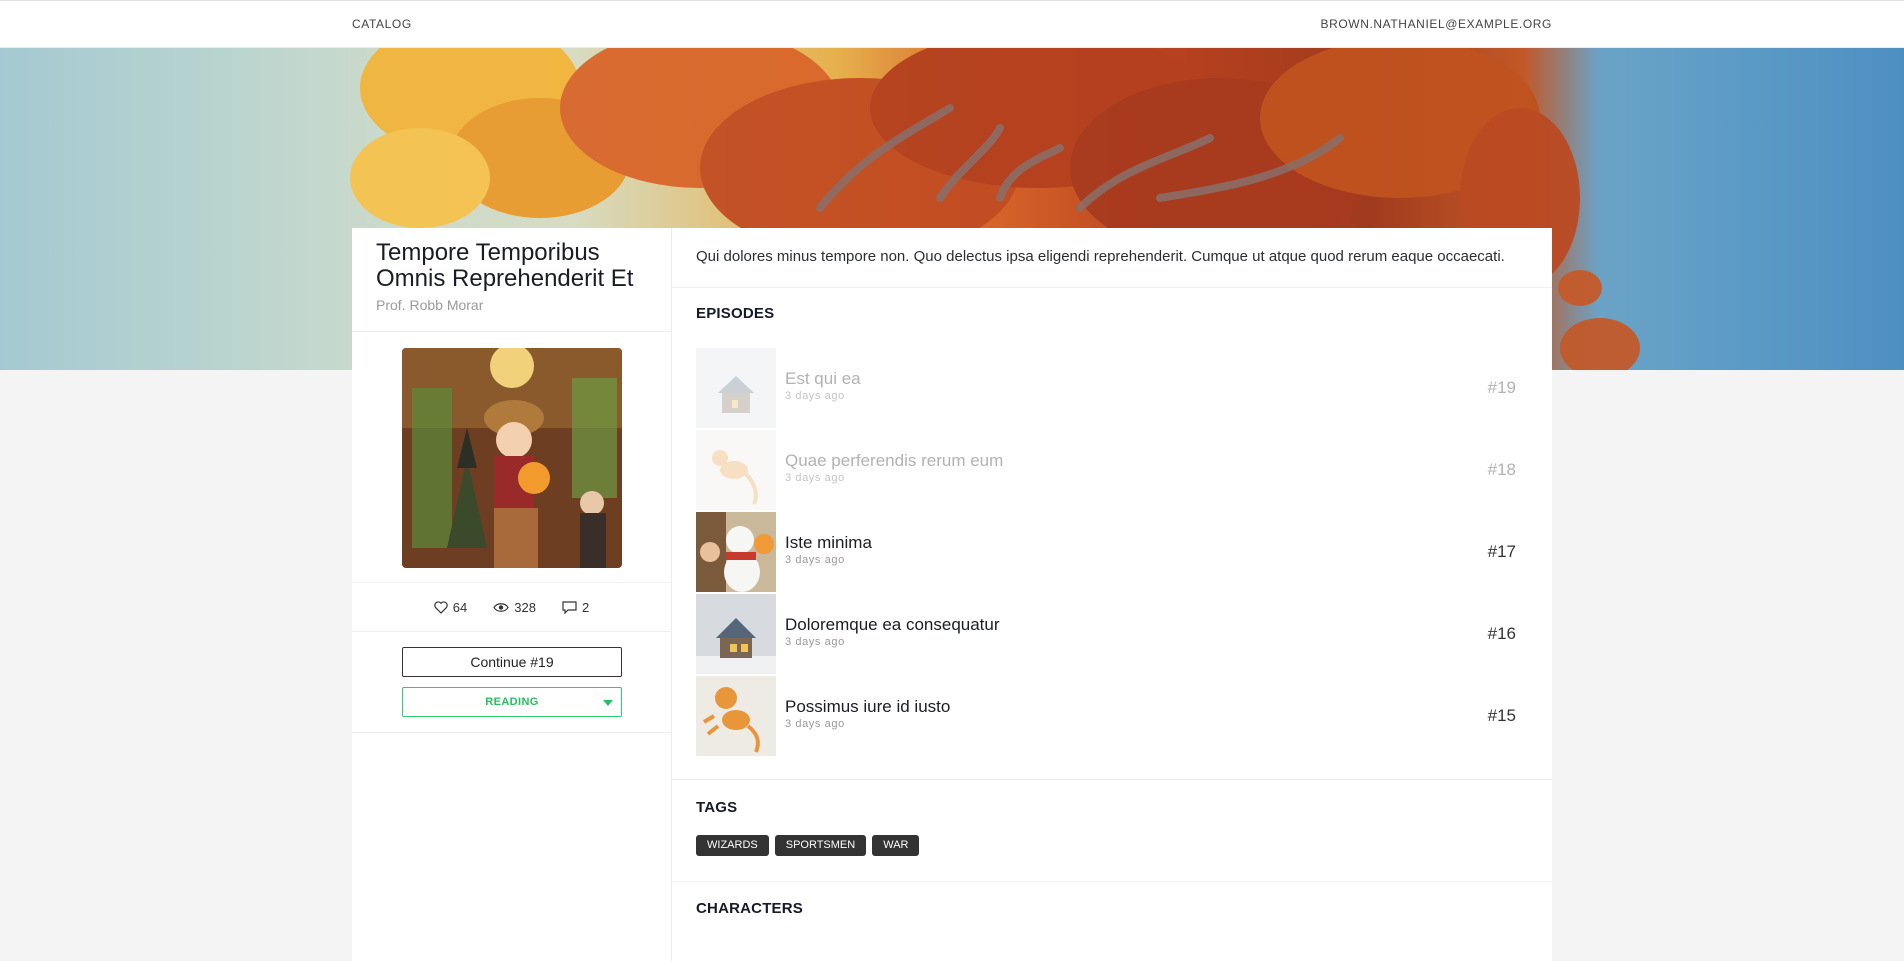 The width and height of the screenshot is (1904, 961). Describe the element at coordinates (896, 845) in the screenshot. I see `tag-chip: WAR` at that location.